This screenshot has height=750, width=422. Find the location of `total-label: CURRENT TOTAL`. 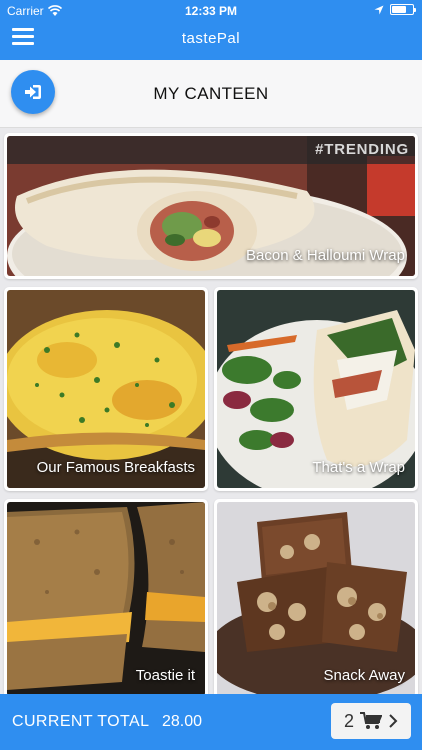

total-label: CURRENT TOTAL is located at coordinates (81, 721).